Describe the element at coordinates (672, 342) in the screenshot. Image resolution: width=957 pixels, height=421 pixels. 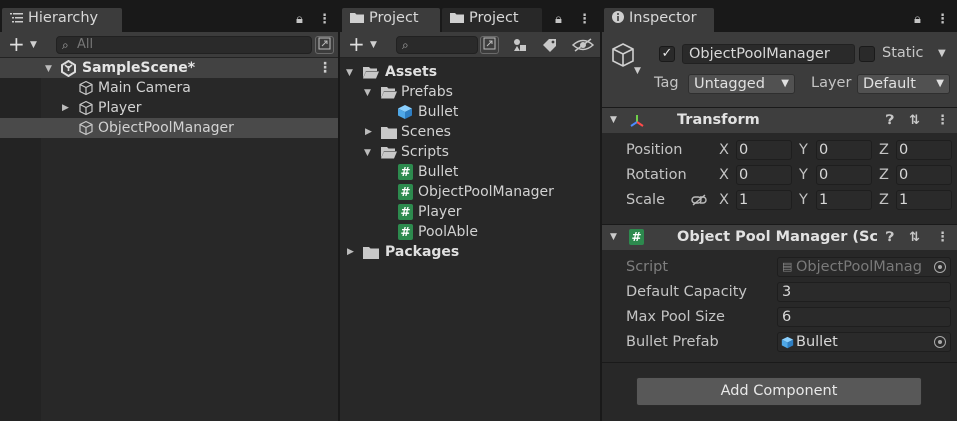
I see `bullet-prefab-label: Bullet Prefab` at that location.